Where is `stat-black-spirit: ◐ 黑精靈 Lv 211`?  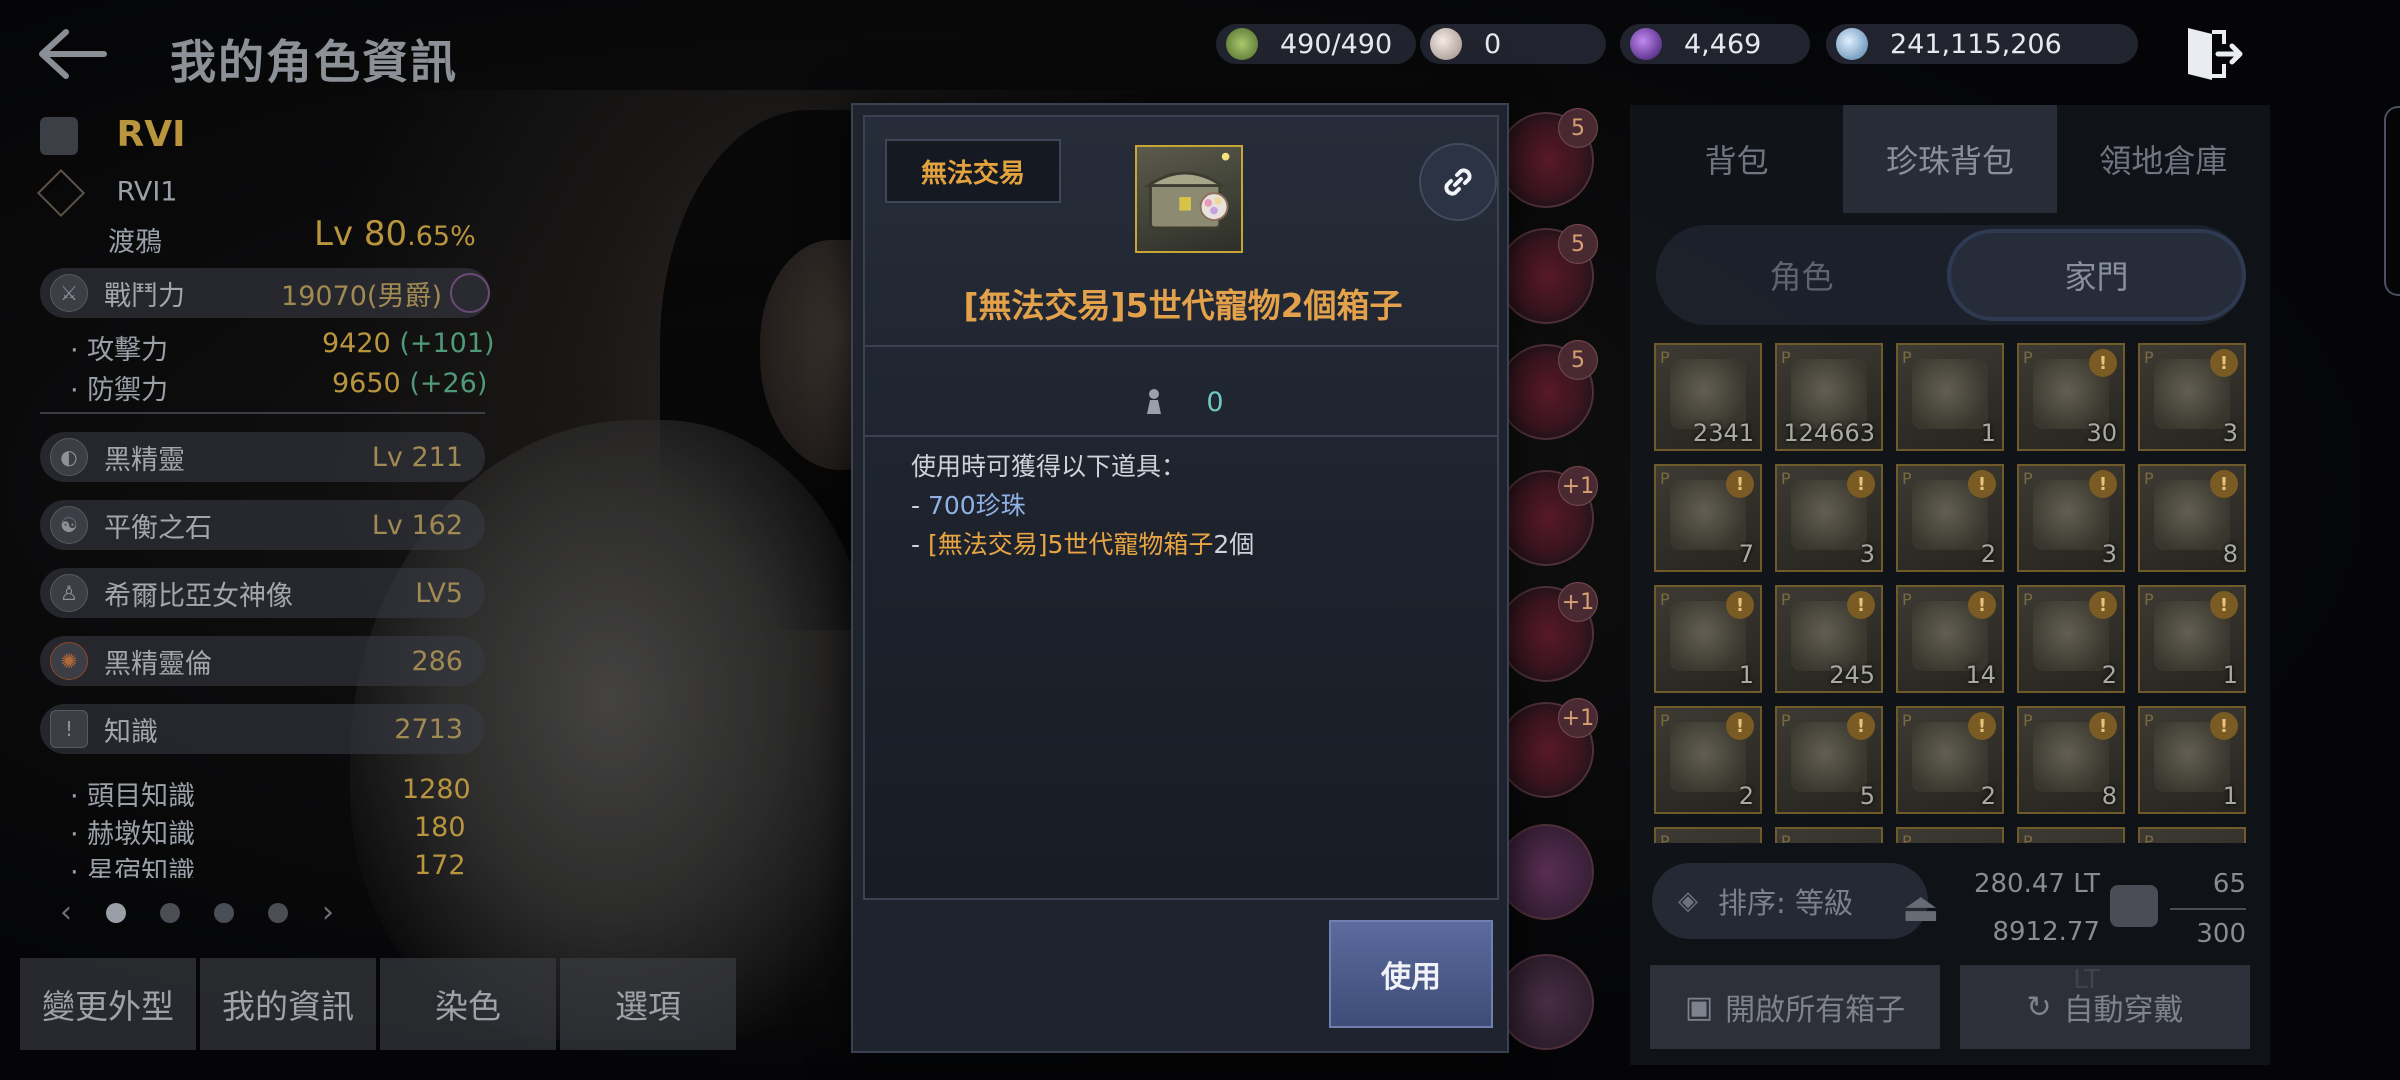
stat-black-spirit: ◐ 黑精靈 Lv 211 is located at coordinates (262, 457).